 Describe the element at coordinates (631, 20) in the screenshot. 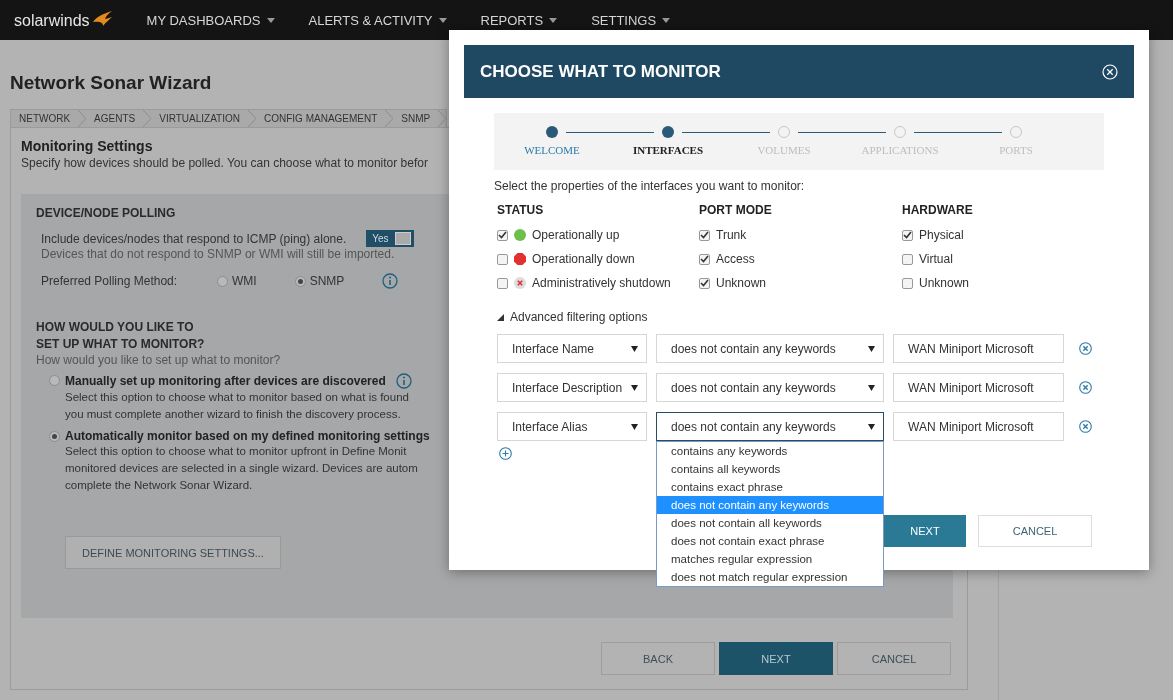

I see `nav-menu: SETTINGS` at that location.